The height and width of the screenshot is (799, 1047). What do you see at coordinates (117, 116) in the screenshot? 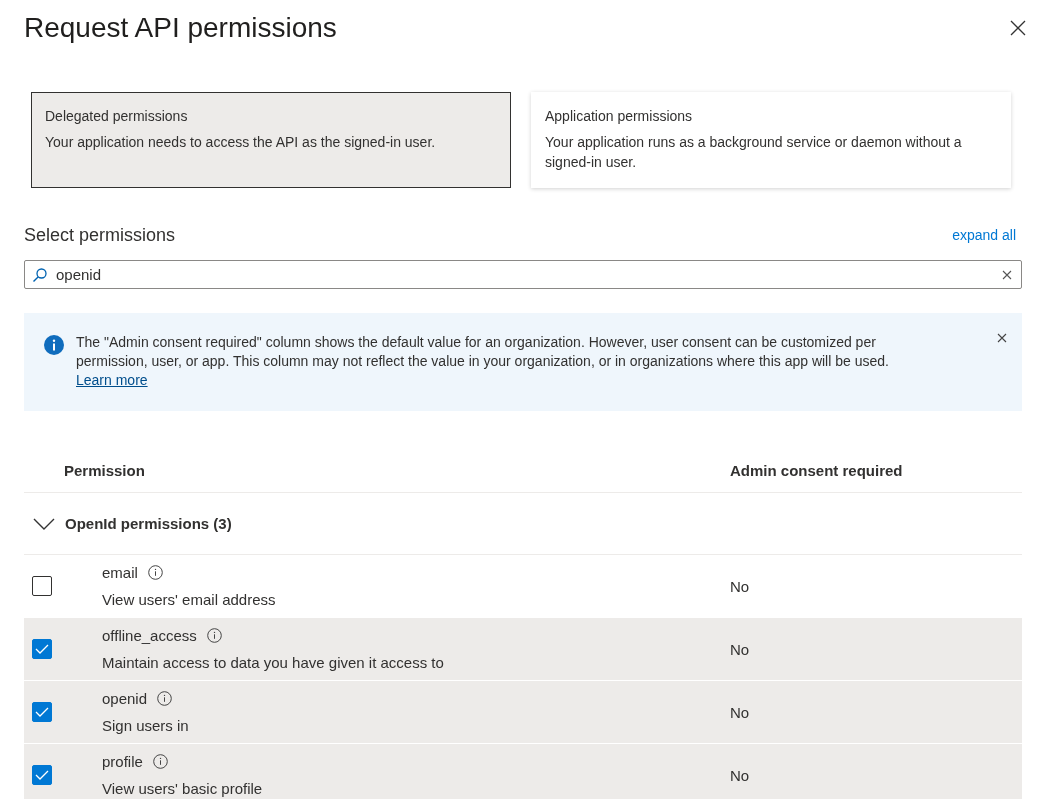
I see `card-title: Delegated permissions` at bounding box center [117, 116].